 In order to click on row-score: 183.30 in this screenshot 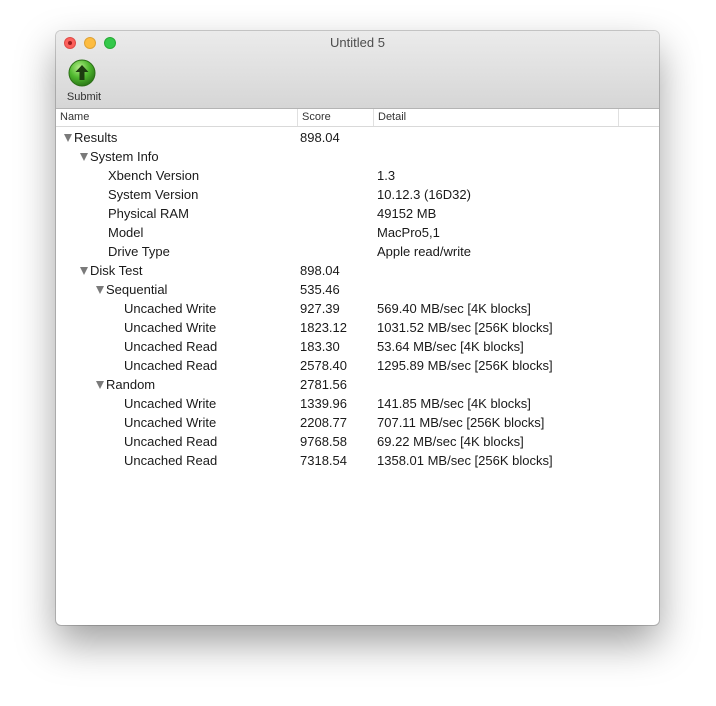, I will do `click(320, 346)`.